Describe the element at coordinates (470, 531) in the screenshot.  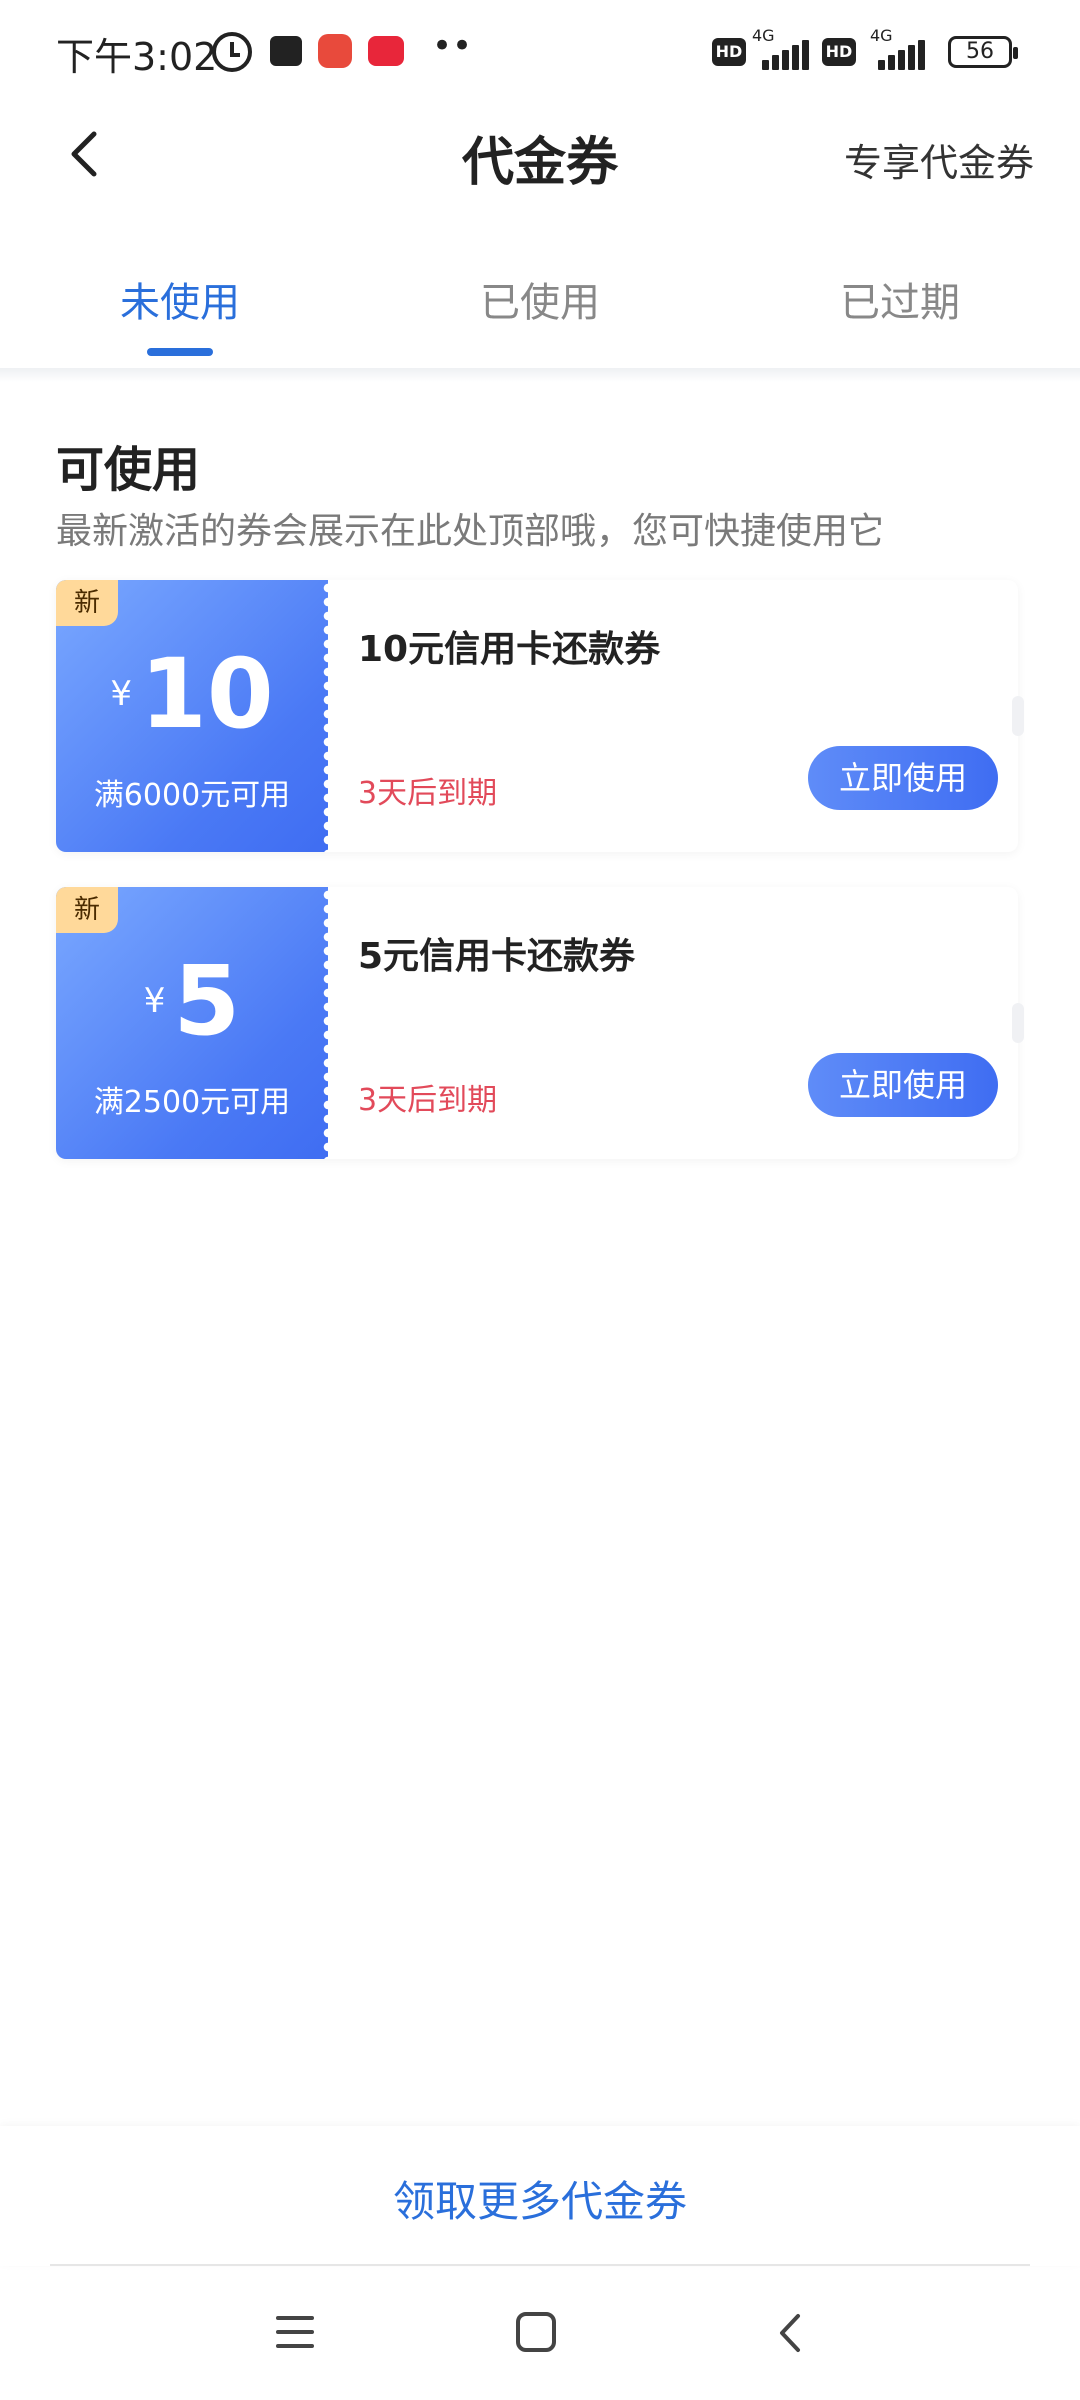
I see `section-subtitle: 最新激活的券会展示在此处顶部哦，您可快捷使用它` at that location.